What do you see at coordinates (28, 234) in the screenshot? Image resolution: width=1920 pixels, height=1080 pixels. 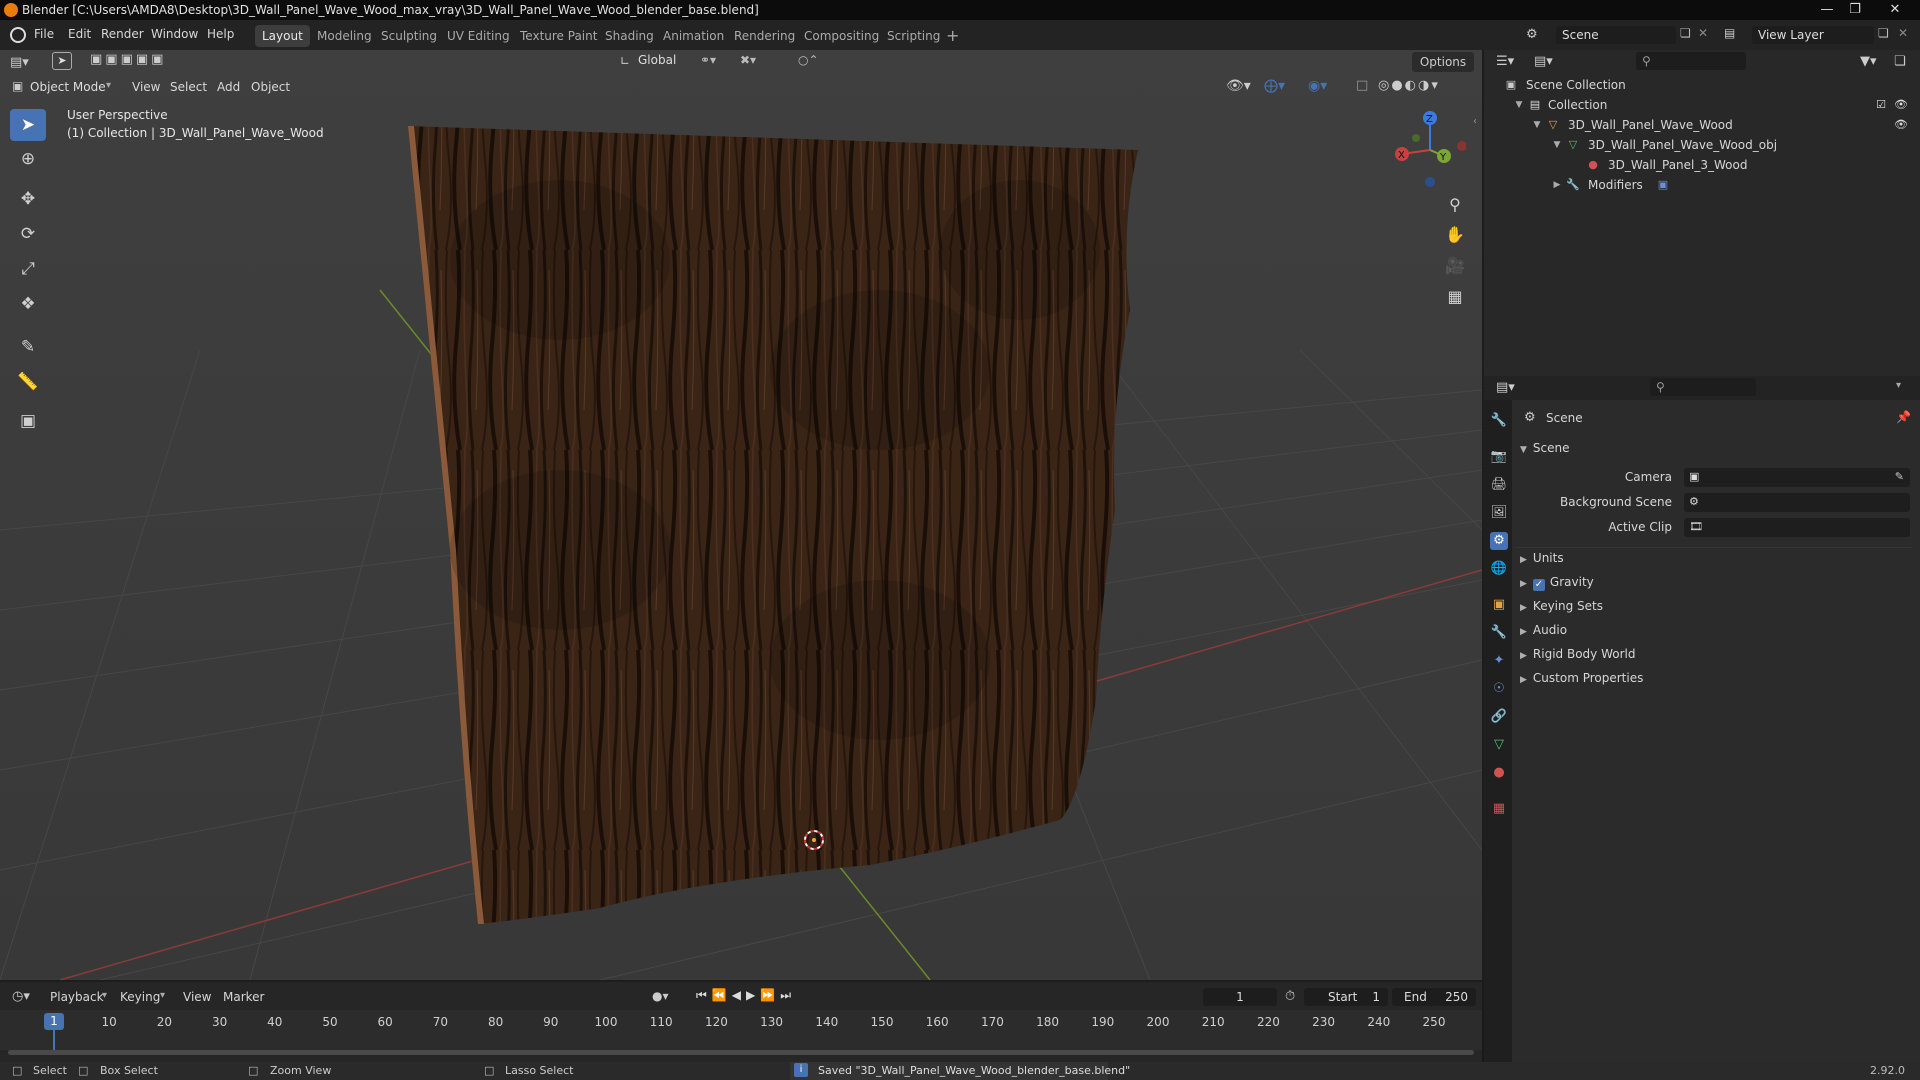 I see `rotate-tool-icon: ⟳` at bounding box center [28, 234].